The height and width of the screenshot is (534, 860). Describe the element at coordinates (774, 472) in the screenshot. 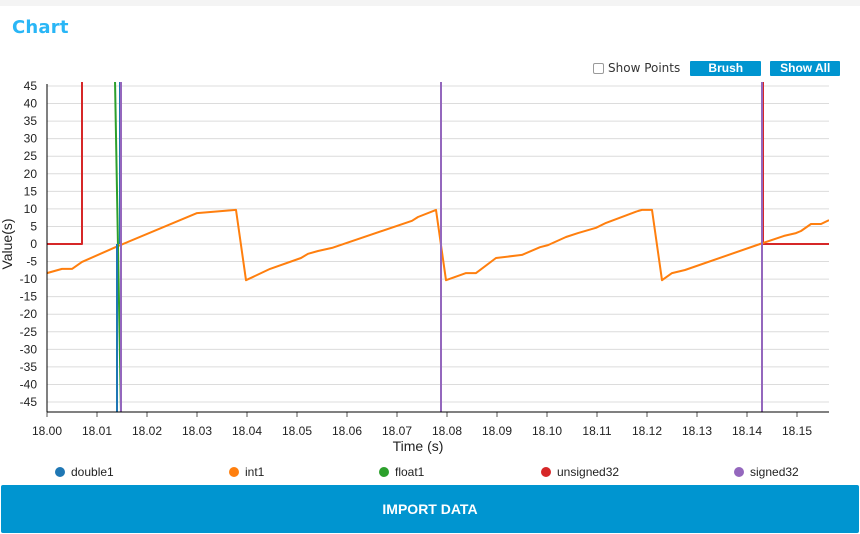

I see `legend-label: signed32` at that location.